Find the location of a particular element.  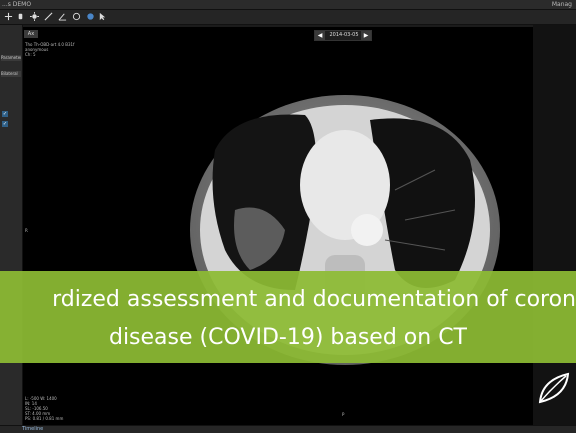

prev-date-button: ◀ is located at coordinates (320, 35).